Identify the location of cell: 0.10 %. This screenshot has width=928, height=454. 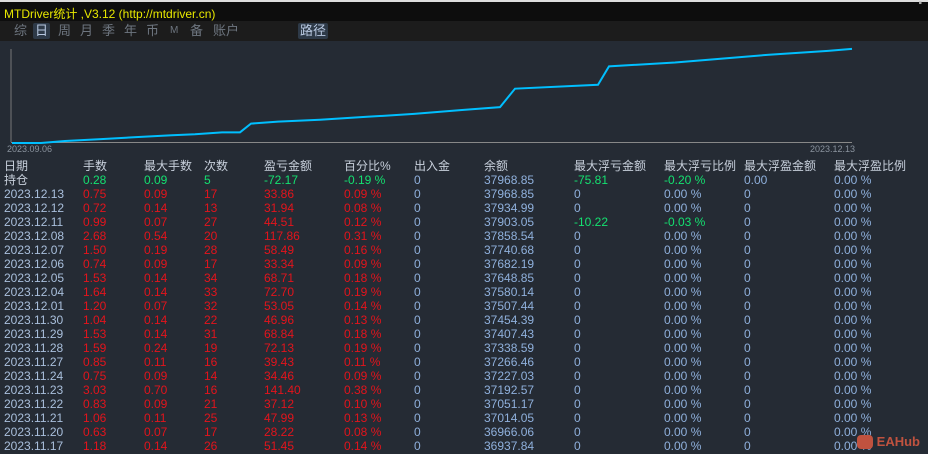
(363, 404).